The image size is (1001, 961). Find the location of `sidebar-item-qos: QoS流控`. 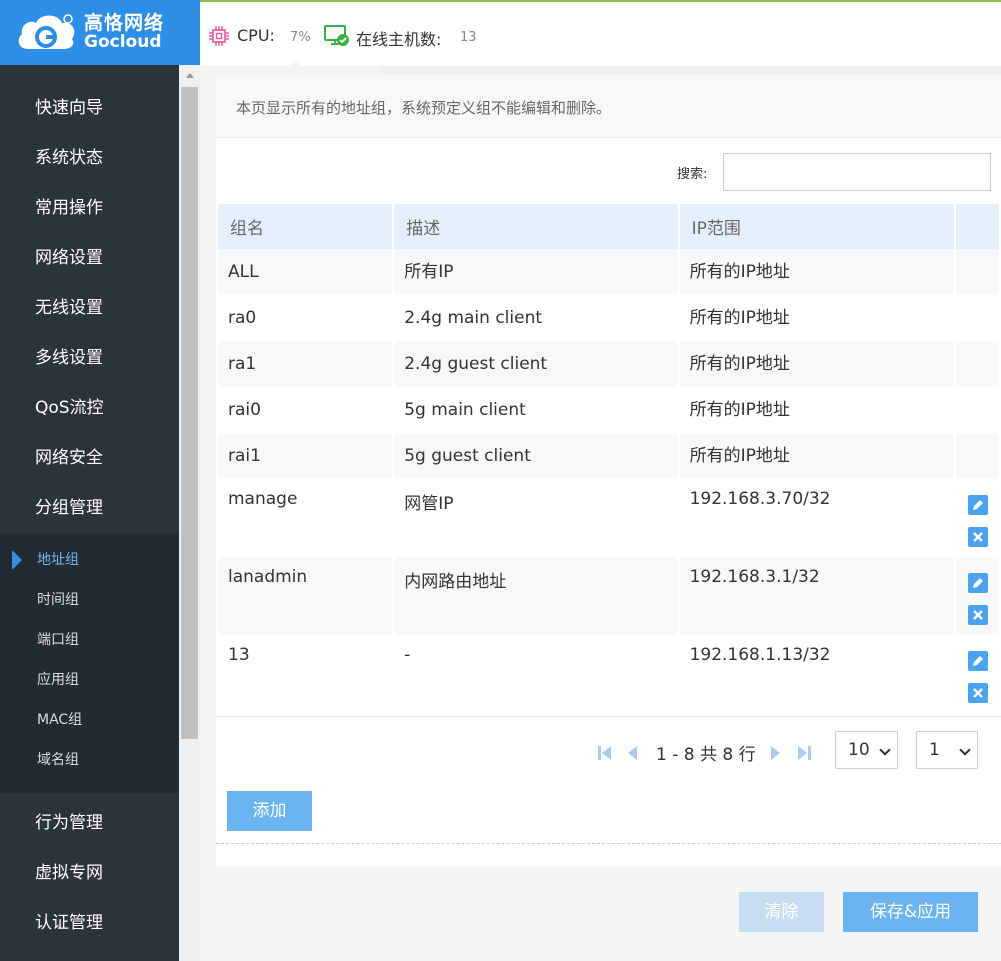

sidebar-item-qos: QoS流控 is located at coordinates (89, 408).